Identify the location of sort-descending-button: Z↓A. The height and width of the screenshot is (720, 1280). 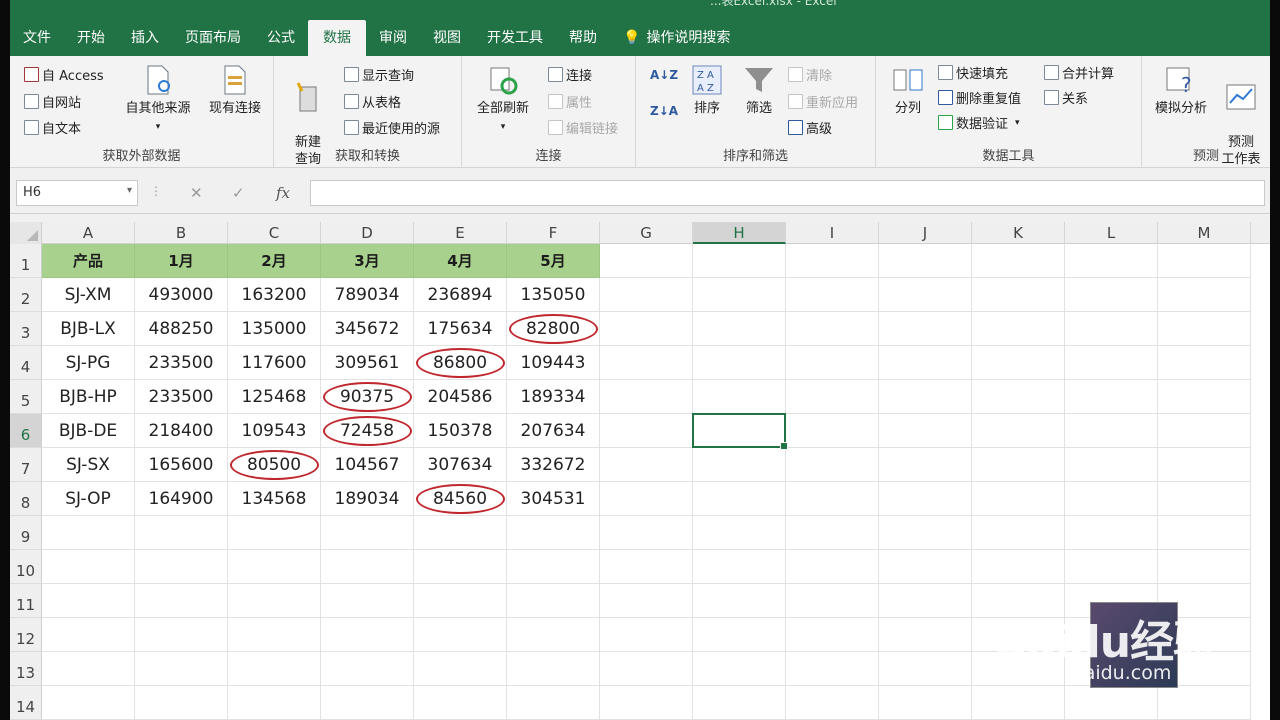
(664, 111).